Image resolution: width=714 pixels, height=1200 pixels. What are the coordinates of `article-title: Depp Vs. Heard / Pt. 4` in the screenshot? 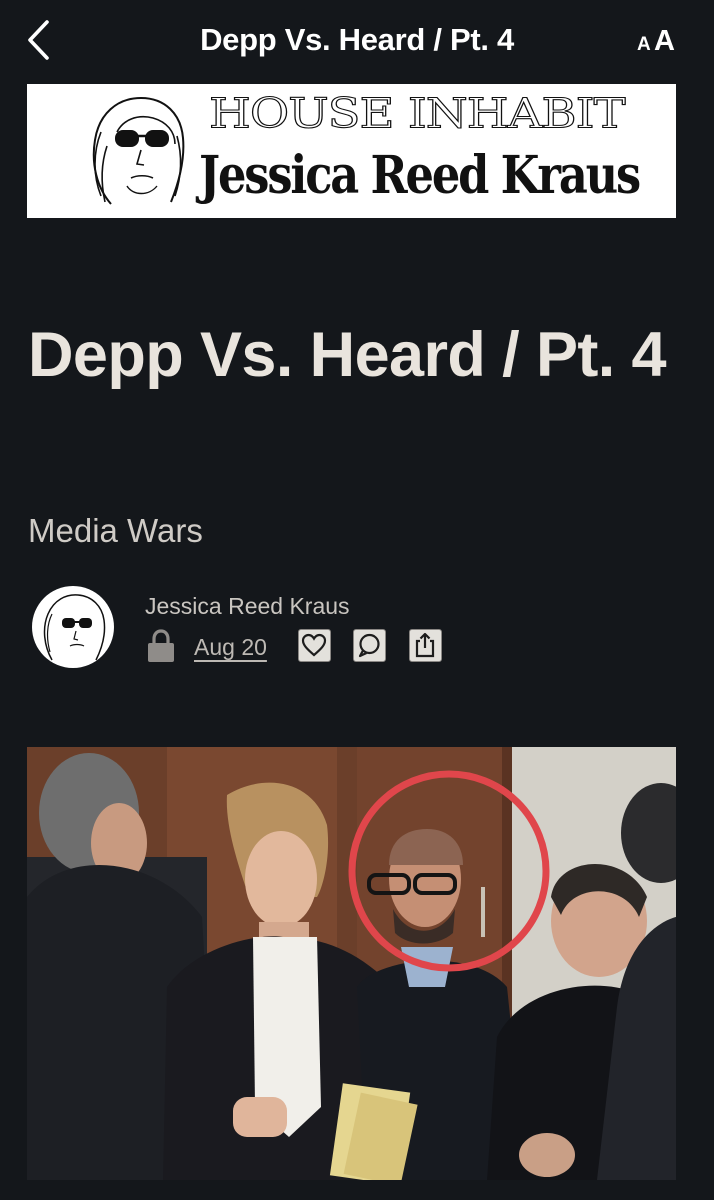 It's located at (347, 355).